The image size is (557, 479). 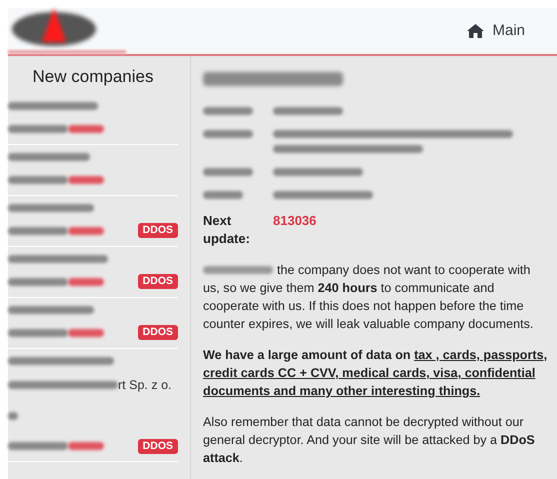 I want to click on company-item: rt Sp. z o. DDOS, so click(x=93, y=405).